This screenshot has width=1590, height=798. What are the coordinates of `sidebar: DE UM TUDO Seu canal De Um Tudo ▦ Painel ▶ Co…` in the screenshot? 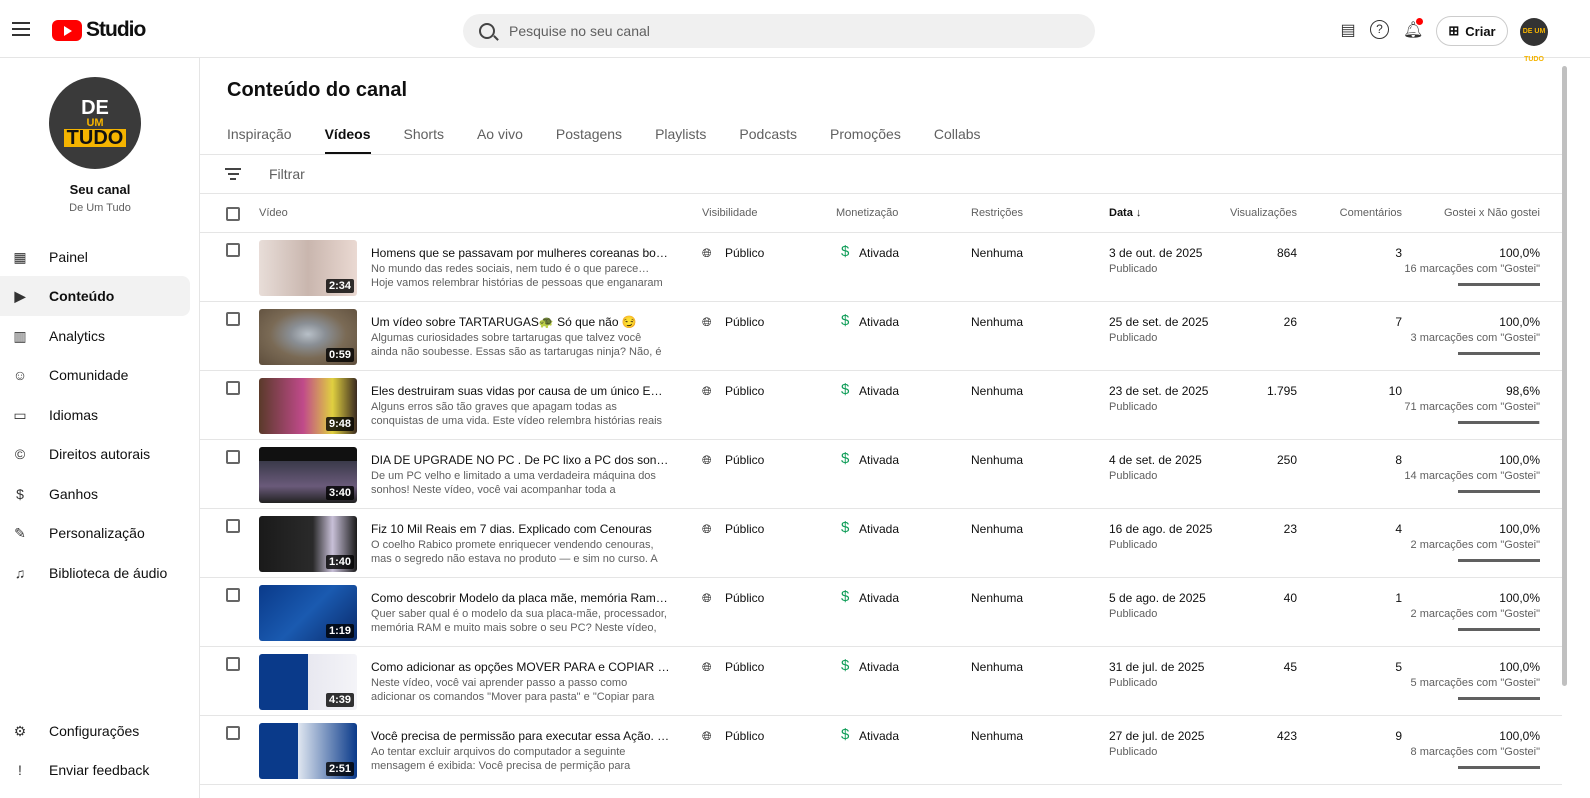 It's located at (100, 428).